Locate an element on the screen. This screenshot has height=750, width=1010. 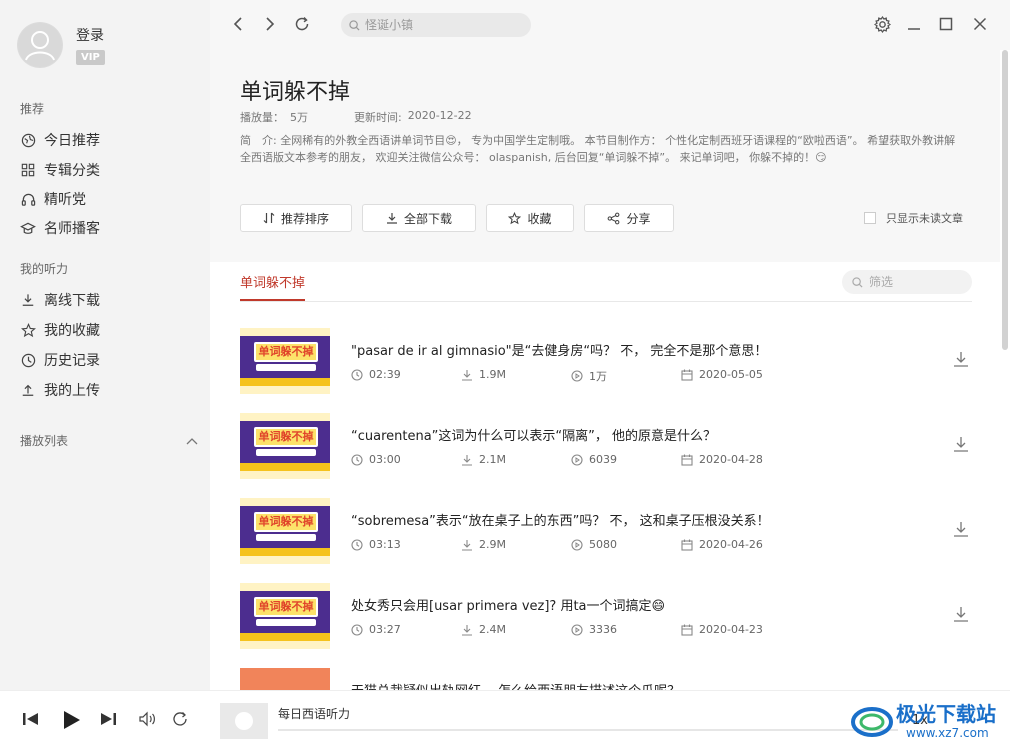
grid-icon is located at coordinates (28, 170).